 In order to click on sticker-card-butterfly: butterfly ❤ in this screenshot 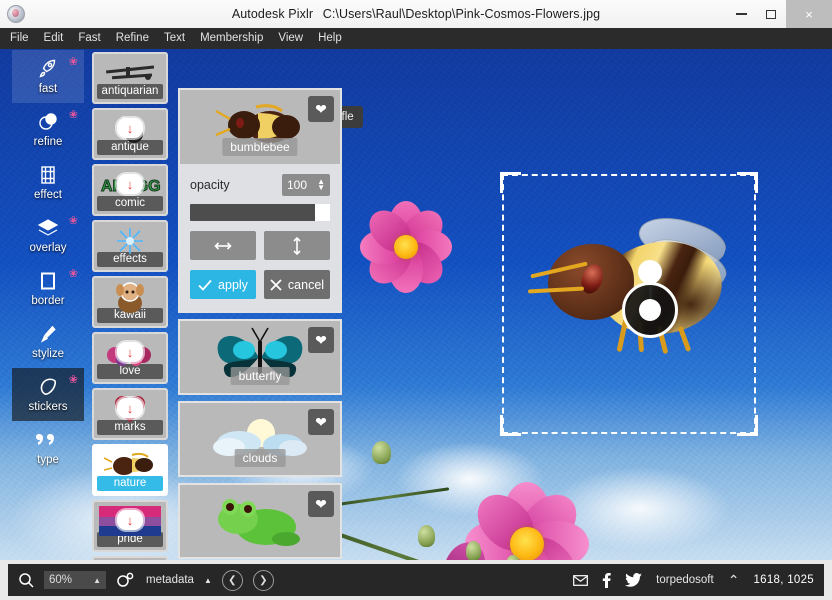, I will do `click(260, 357)`.